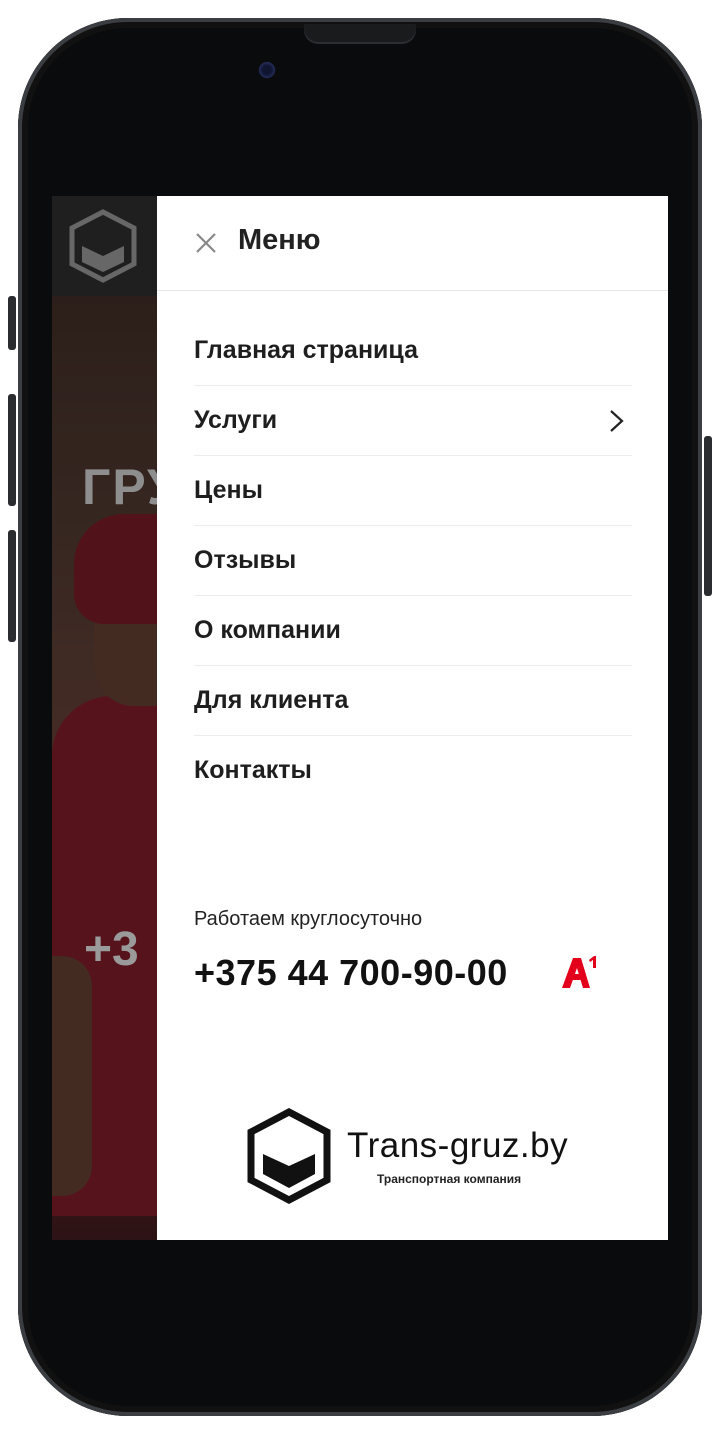 The image size is (720, 1436). I want to click on menu-item-label: О компании, so click(267, 630).